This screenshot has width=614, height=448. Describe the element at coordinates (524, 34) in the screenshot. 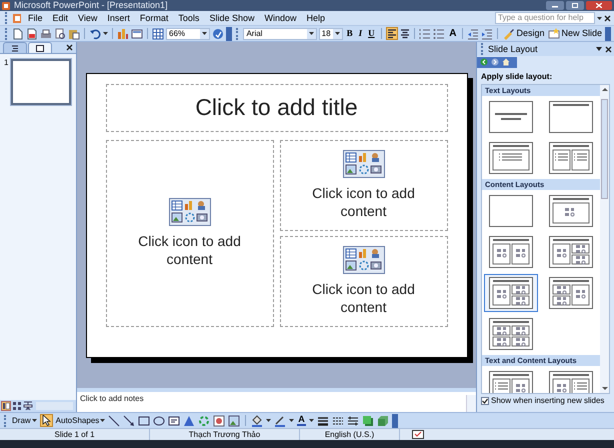

I see `design-button: Design` at that location.